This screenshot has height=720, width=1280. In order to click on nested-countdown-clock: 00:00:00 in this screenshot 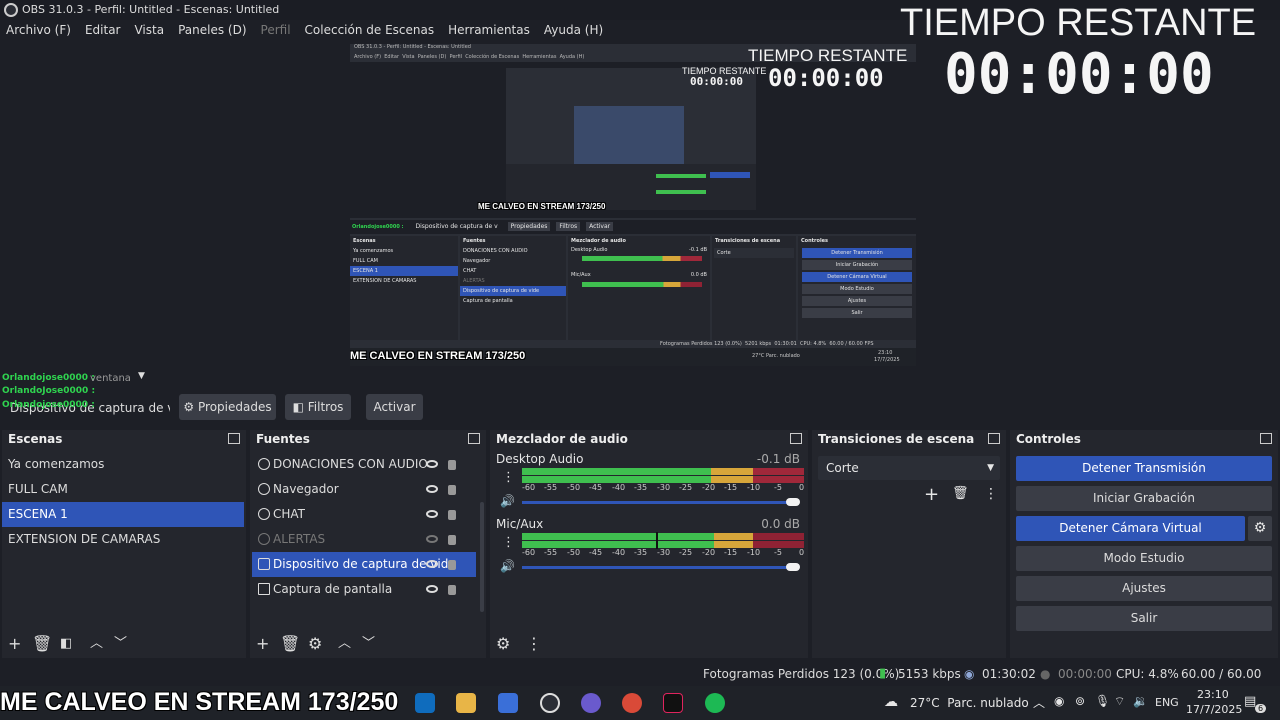, I will do `click(716, 81)`.